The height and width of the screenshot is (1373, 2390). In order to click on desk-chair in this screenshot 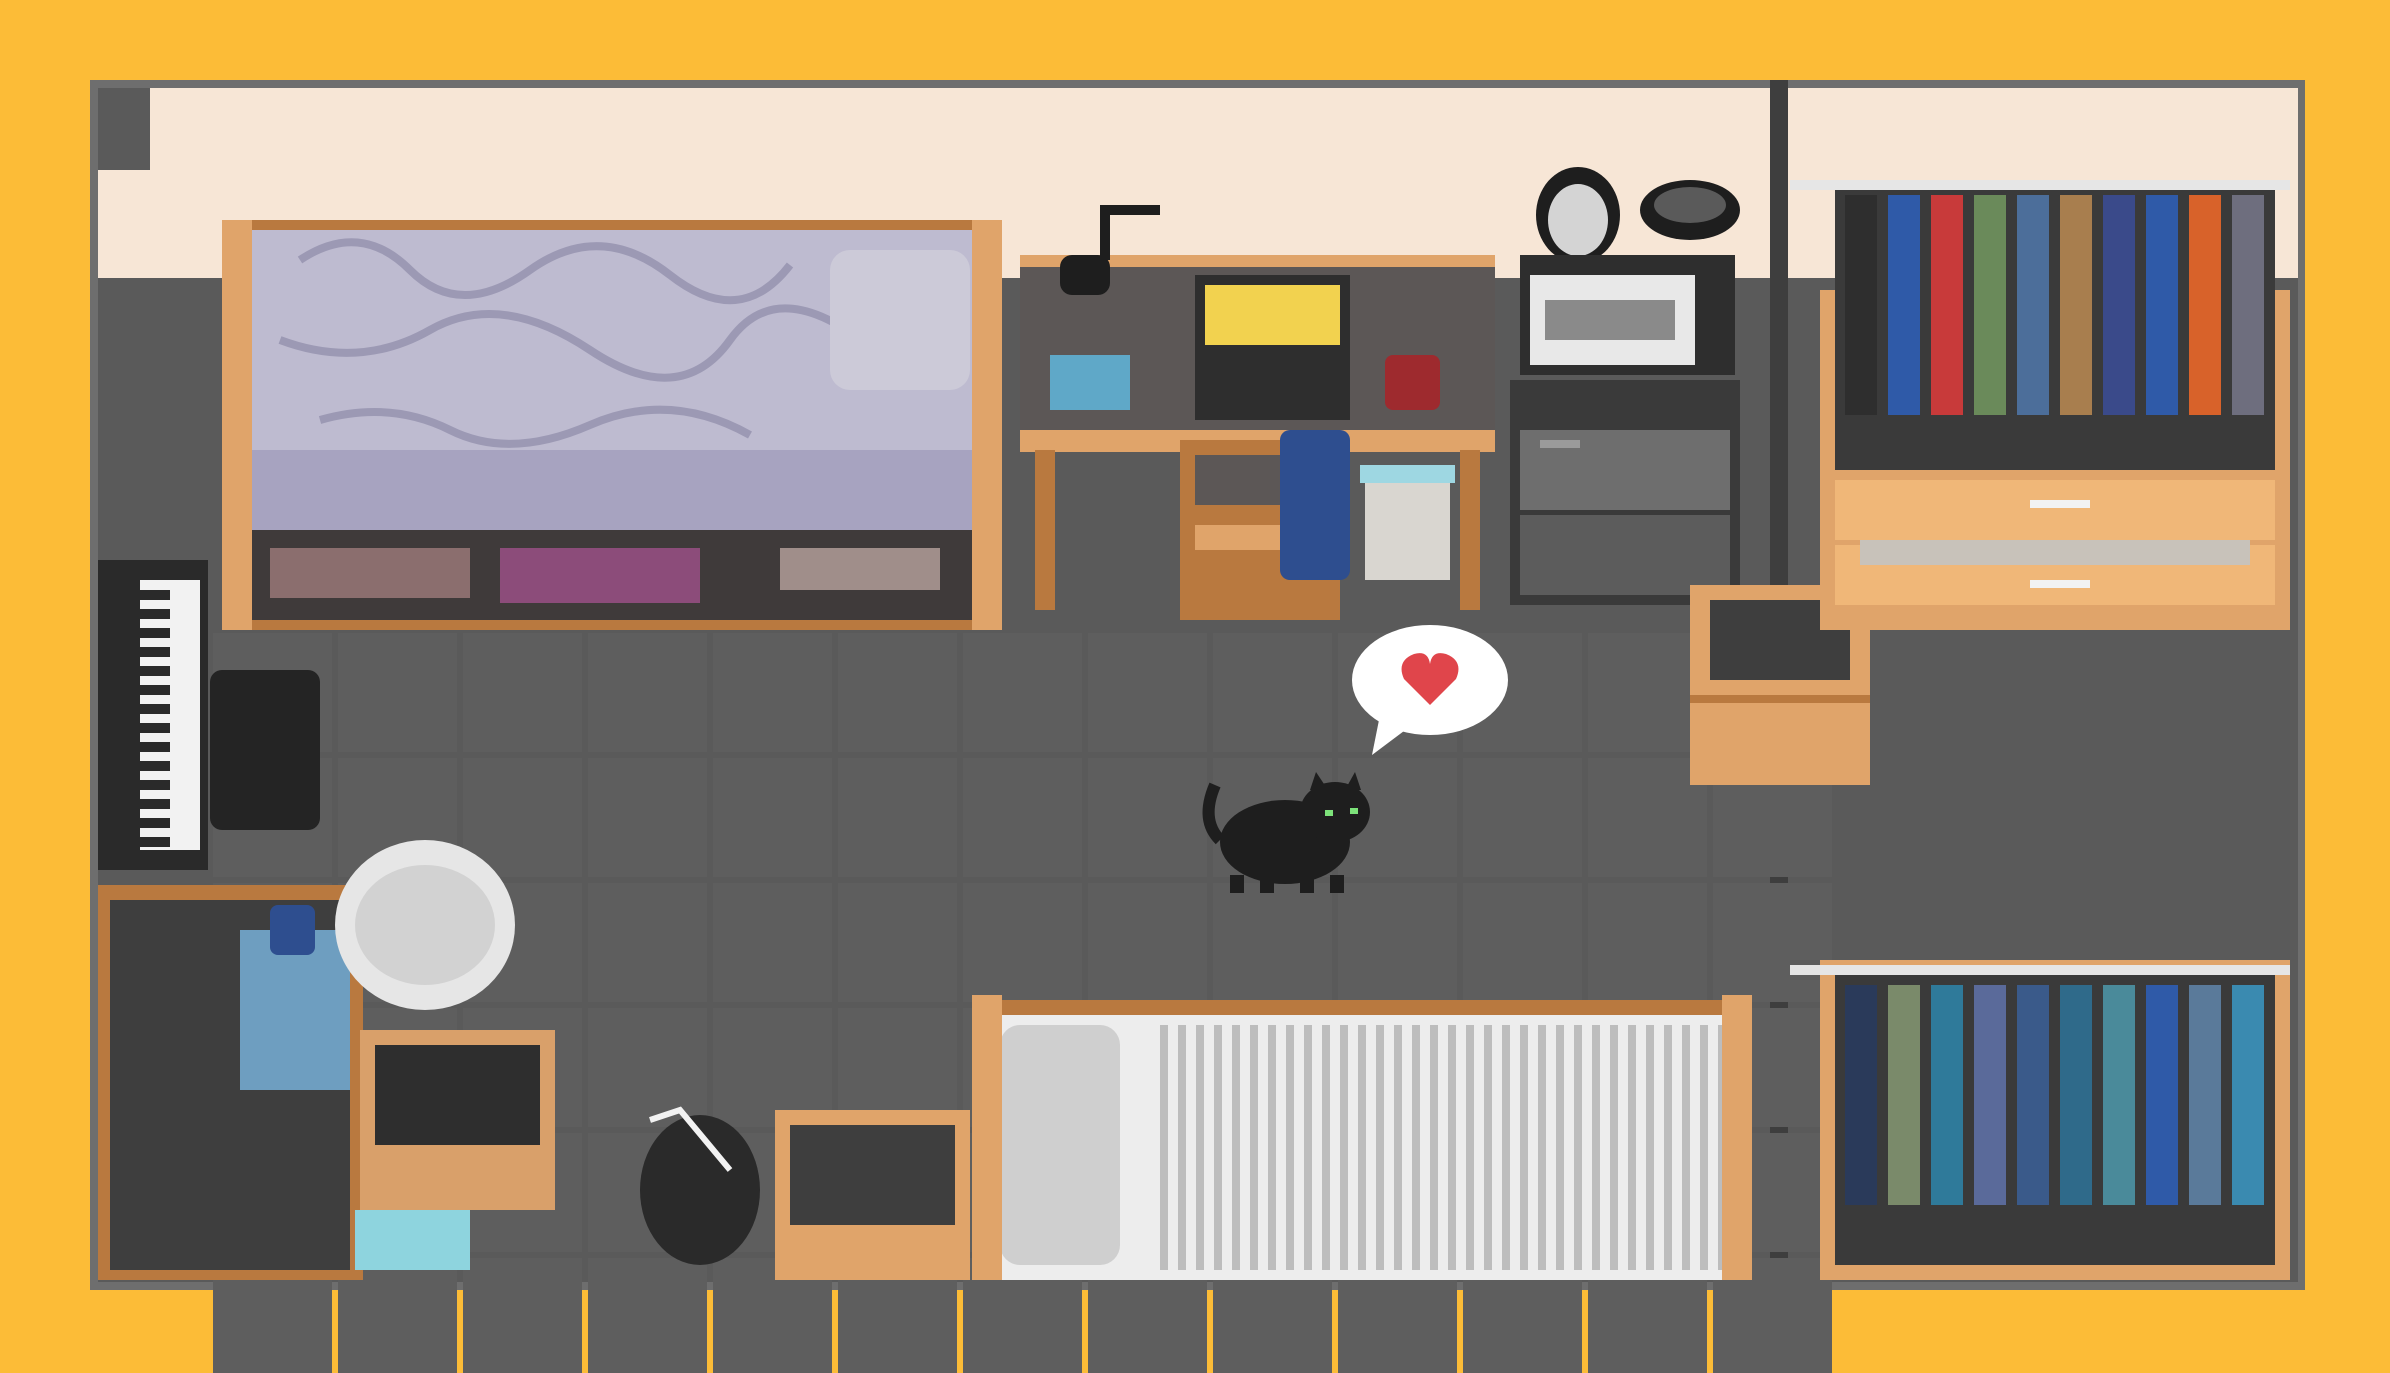, I will do `click(1265, 525)`.